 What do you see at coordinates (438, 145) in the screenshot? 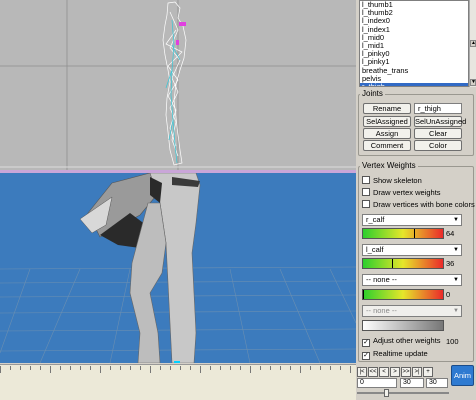
I see `color-button: Color` at bounding box center [438, 145].